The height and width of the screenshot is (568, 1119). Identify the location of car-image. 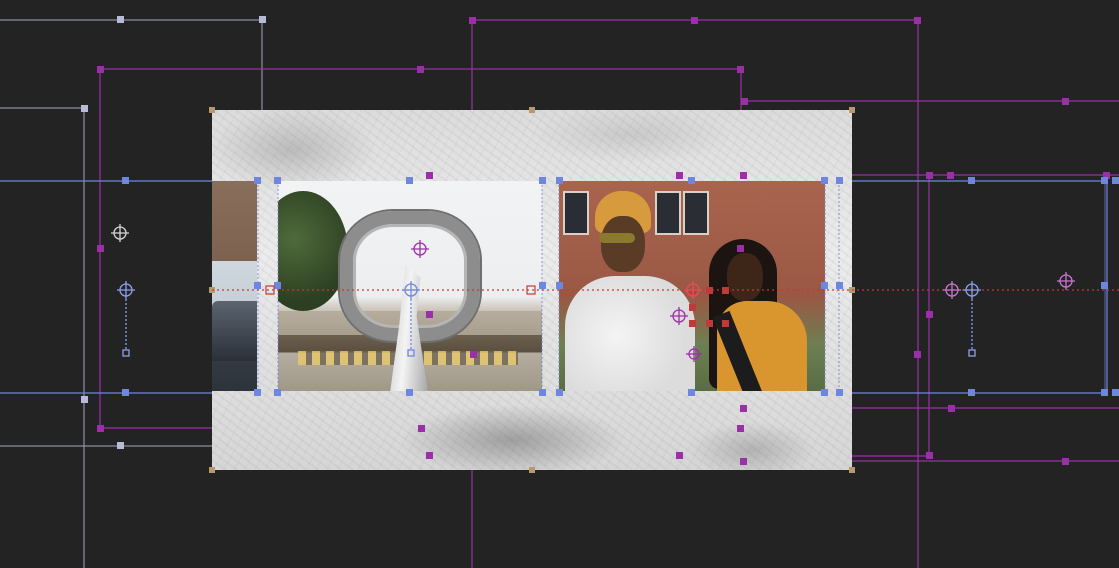
(234, 331).